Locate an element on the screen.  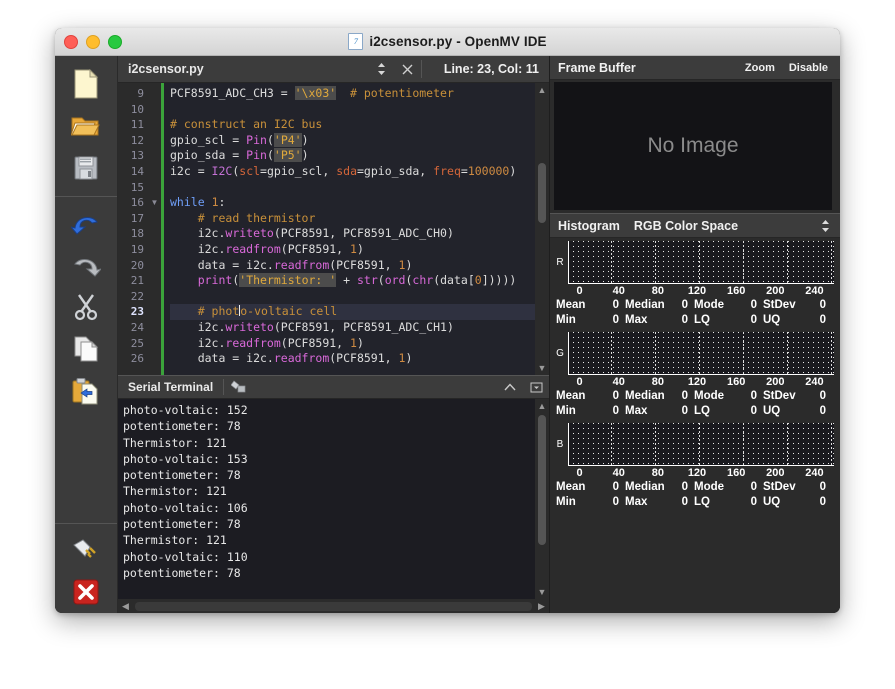
stat-key: LQ is located at coordinates (702, 411).